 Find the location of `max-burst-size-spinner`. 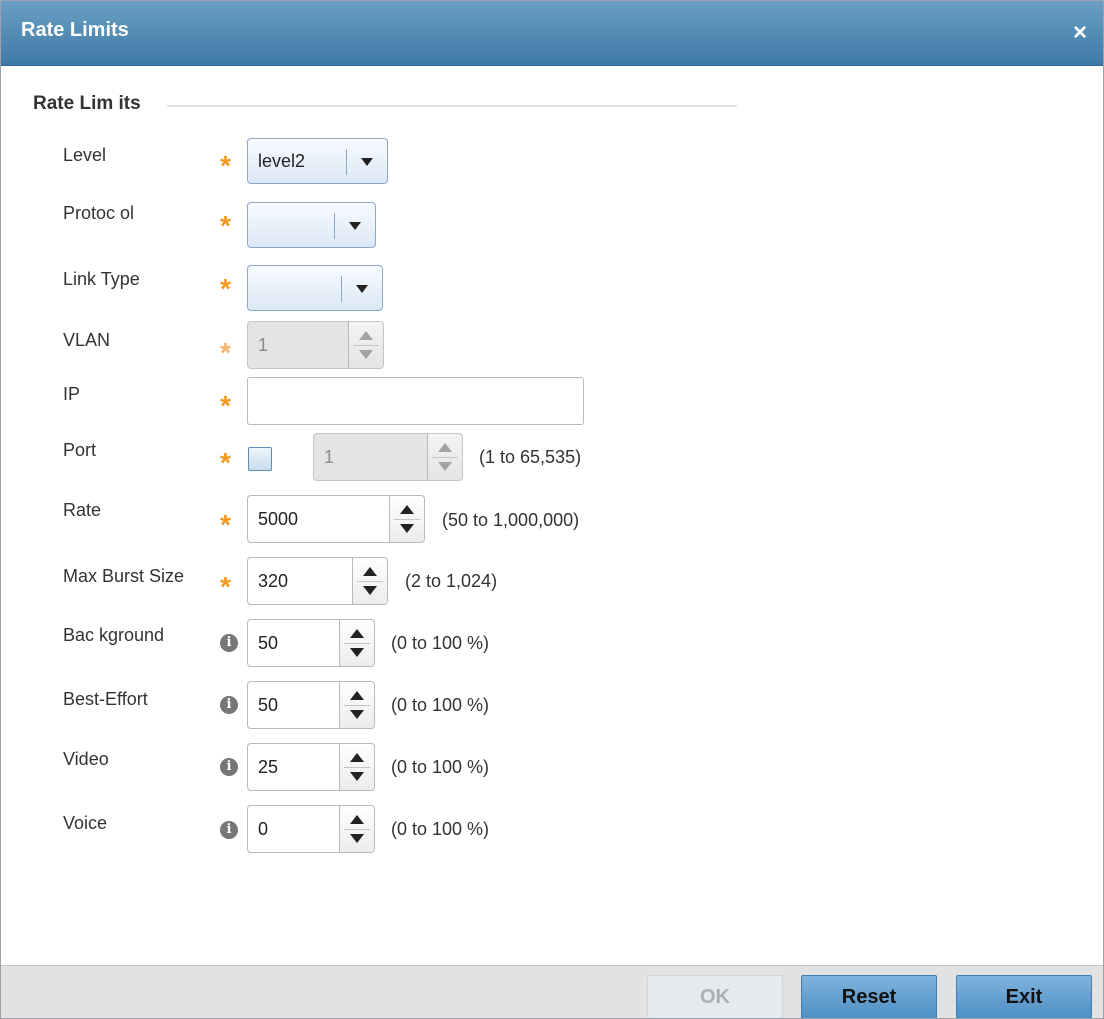

max-burst-size-spinner is located at coordinates (369, 581).